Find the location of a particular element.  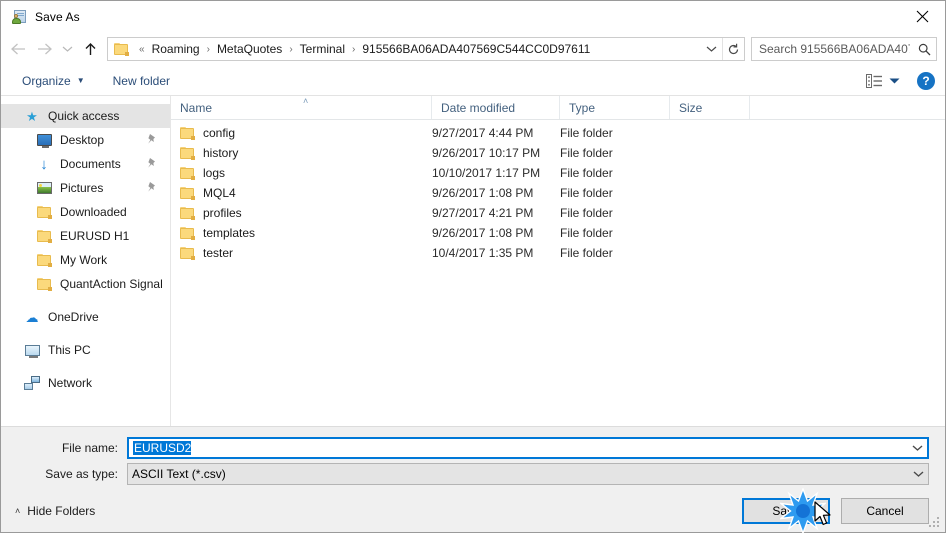

file-name: tester is located at coordinates (218, 253).